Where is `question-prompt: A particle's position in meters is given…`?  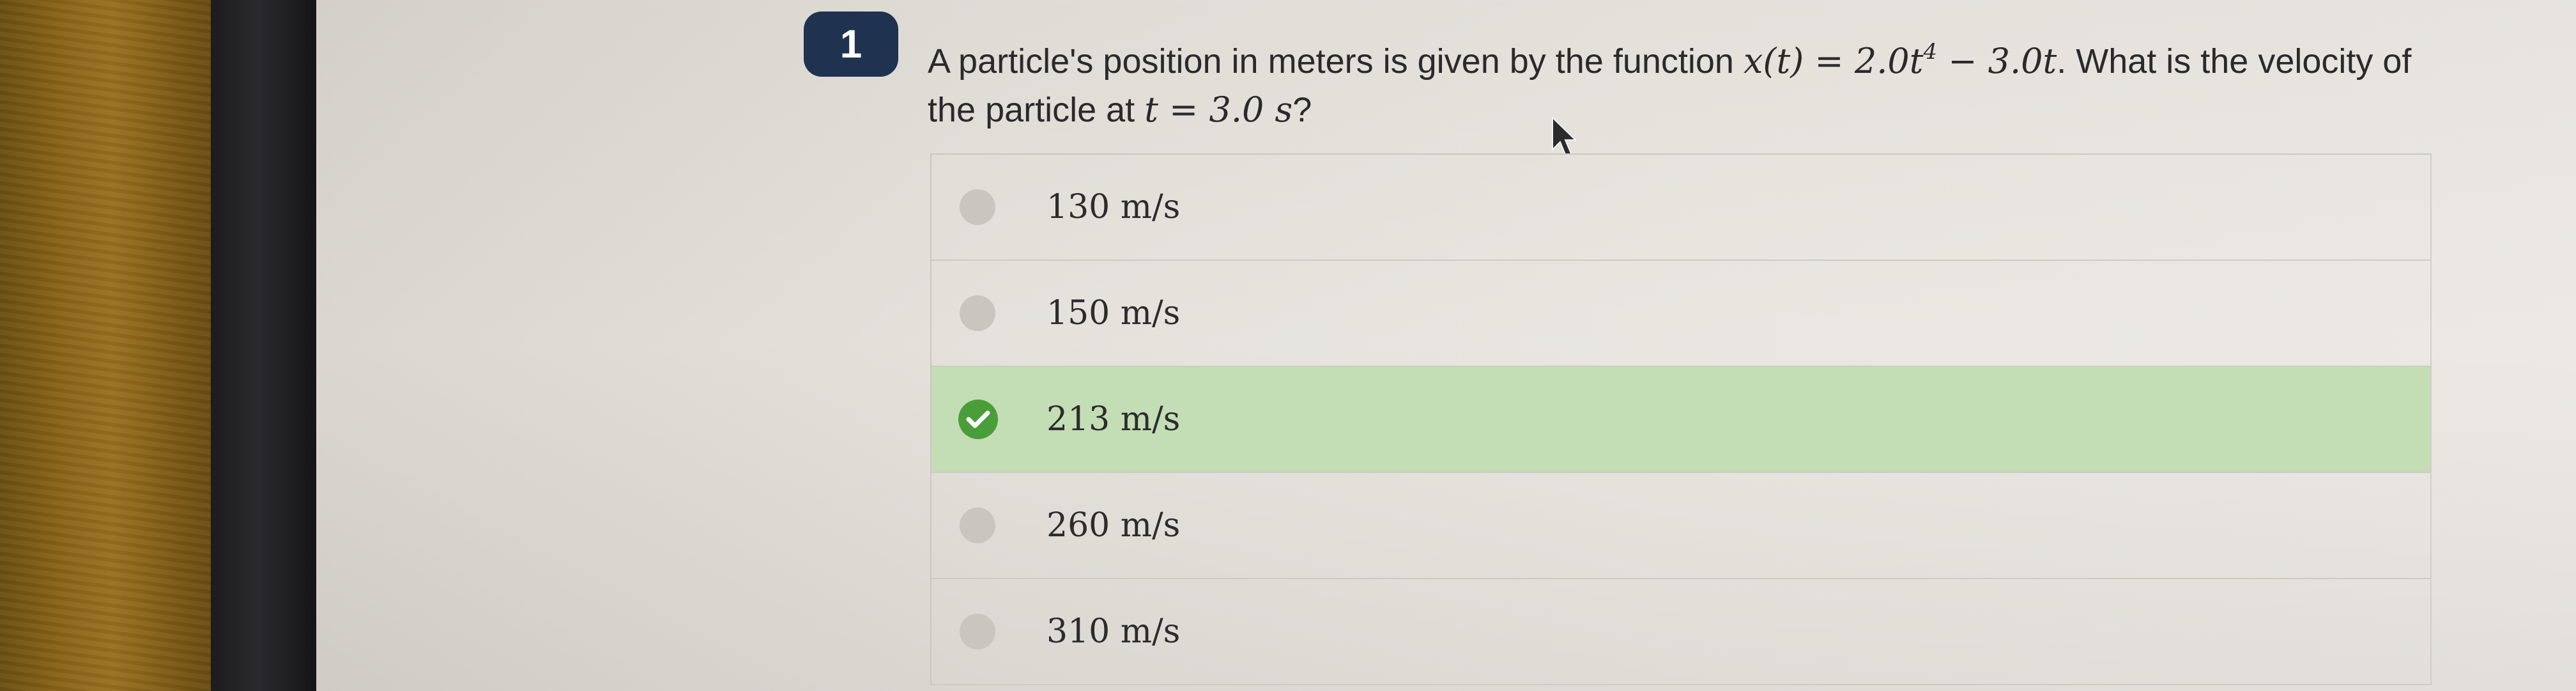
question-prompt: A particle's position in meters is given… is located at coordinates (1694, 86).